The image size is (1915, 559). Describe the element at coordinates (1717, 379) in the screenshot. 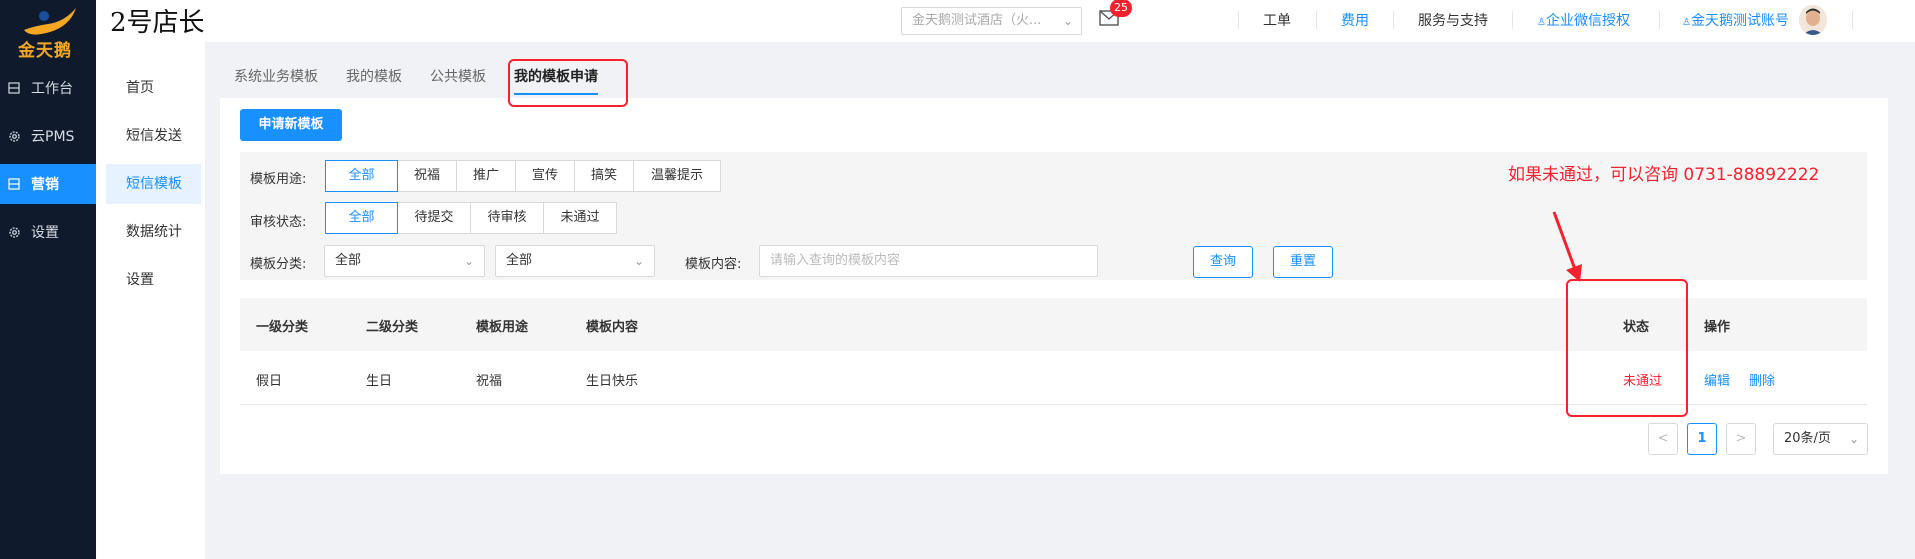

I see `edit-button: 编辑` at that location.